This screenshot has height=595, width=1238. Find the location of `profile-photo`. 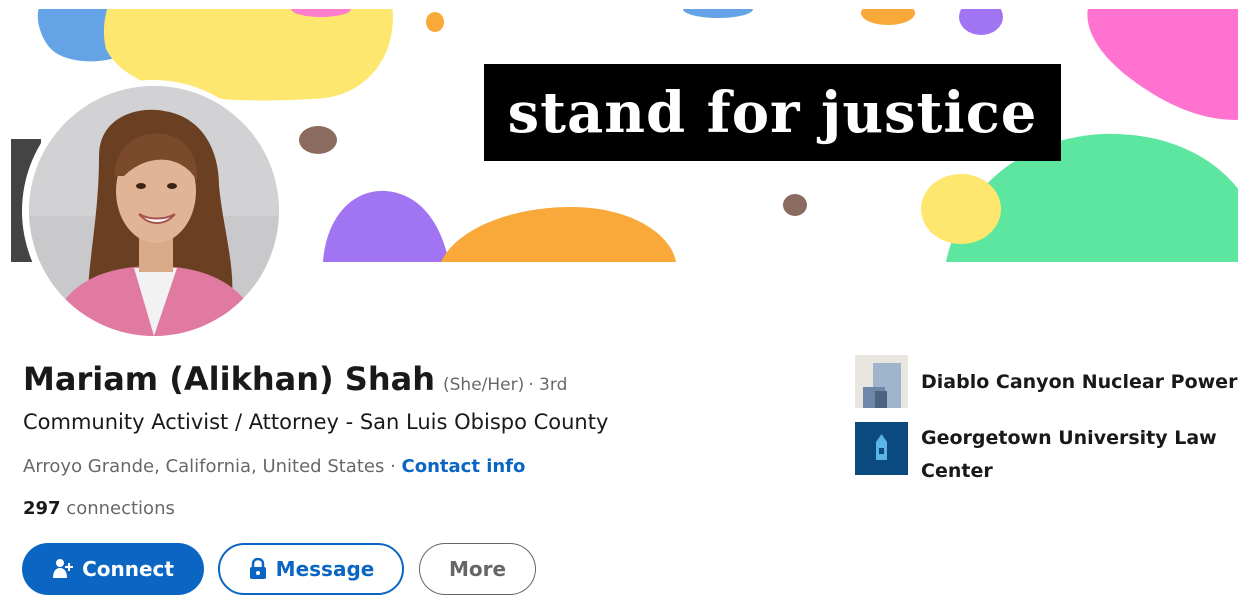

profile-photo is located at coordinates (154, 211).